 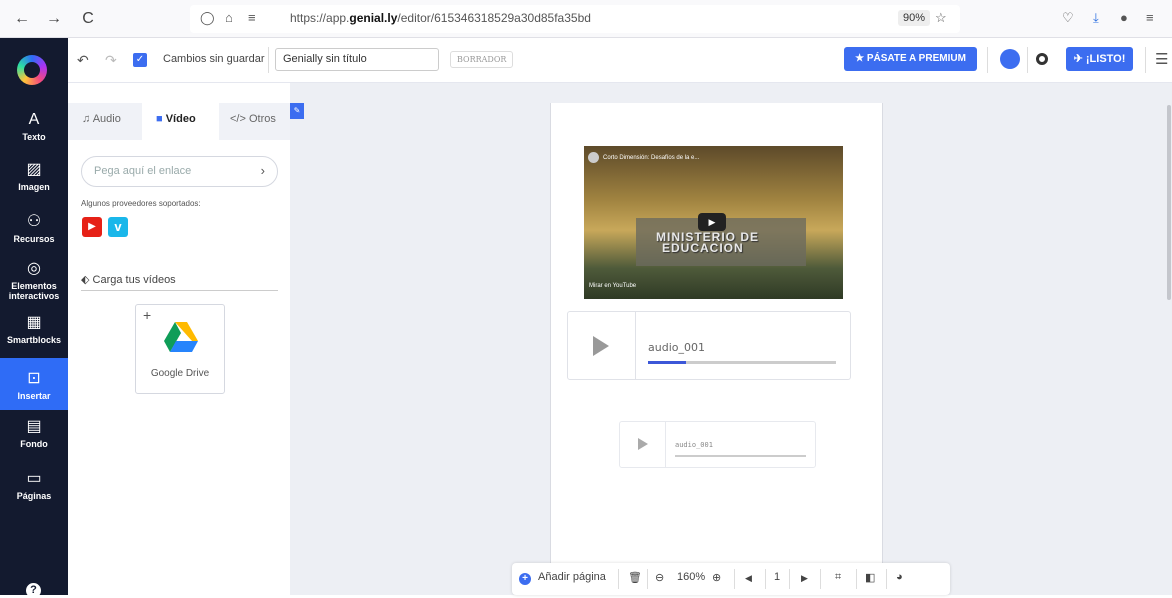 What do you see at coordinates (593, 157) in the screenshot?
I see `channel-logo` at bounding box center [593, 157].